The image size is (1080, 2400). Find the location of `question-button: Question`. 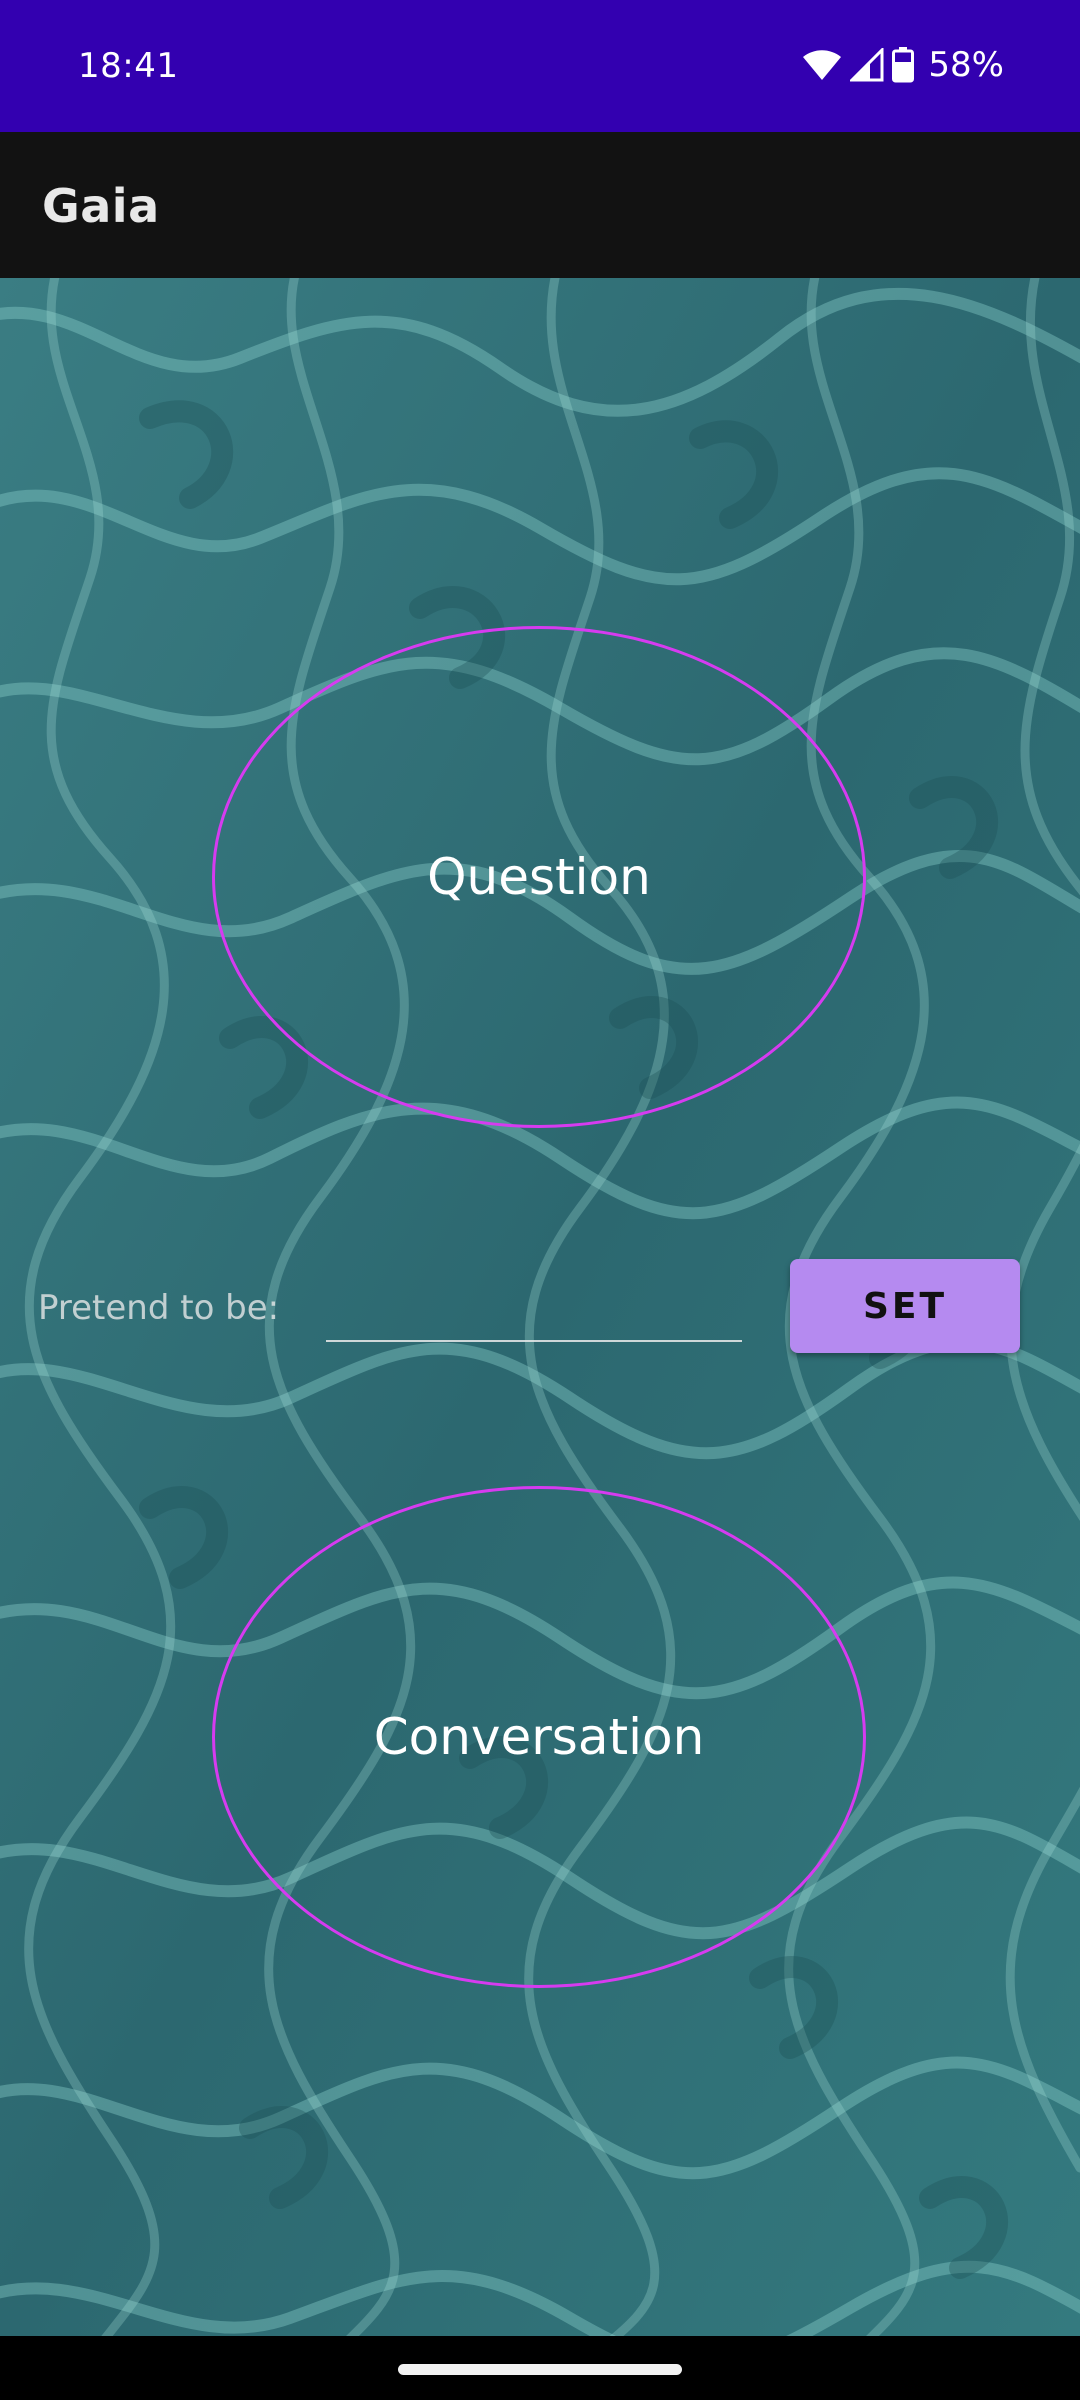

question-button: Question is located at coordinates (539, 877).